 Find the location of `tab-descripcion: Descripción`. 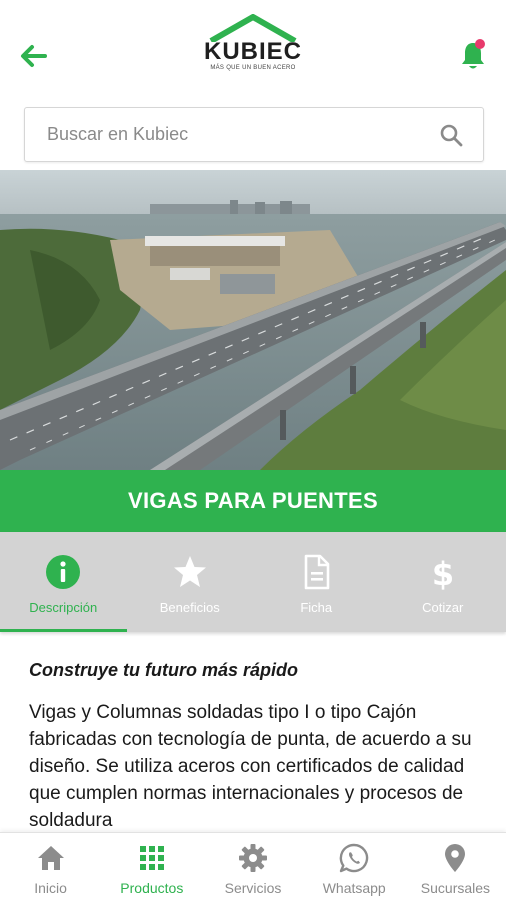

tab-descripcion: Descripción is located at coordinates (63, 582).